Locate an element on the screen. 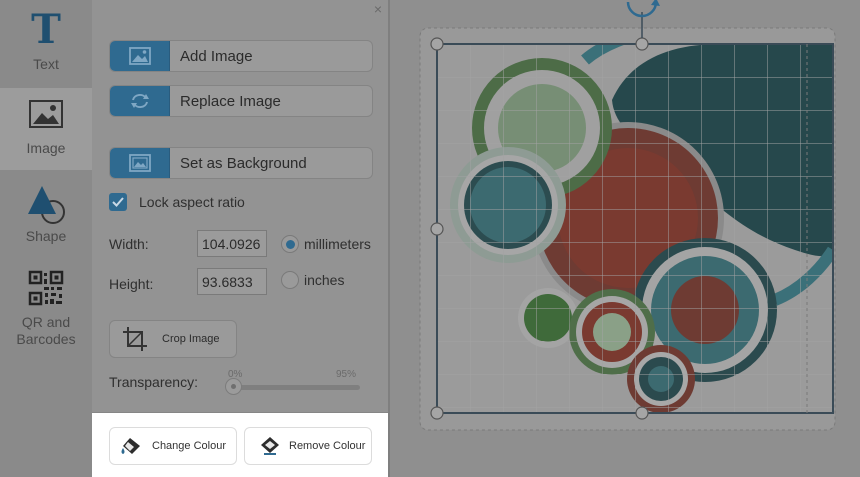  height-label: Height: is located at coordinates (131, 284).